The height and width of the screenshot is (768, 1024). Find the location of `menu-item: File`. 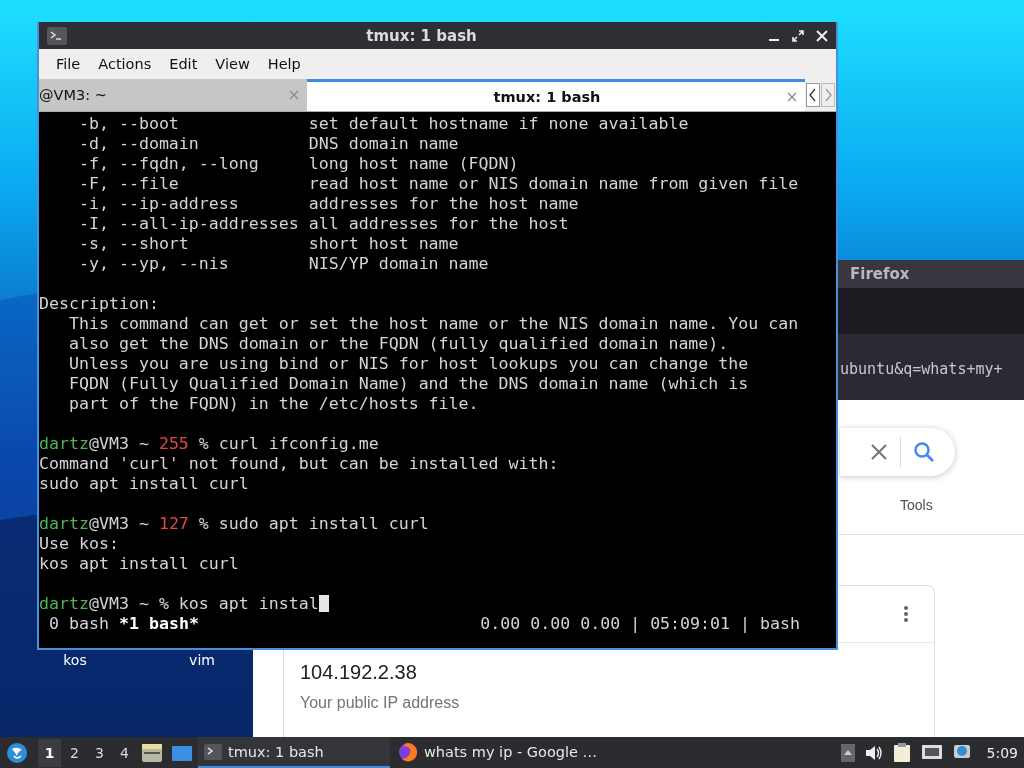

menu-item: File is located at coordinates (68, 64).